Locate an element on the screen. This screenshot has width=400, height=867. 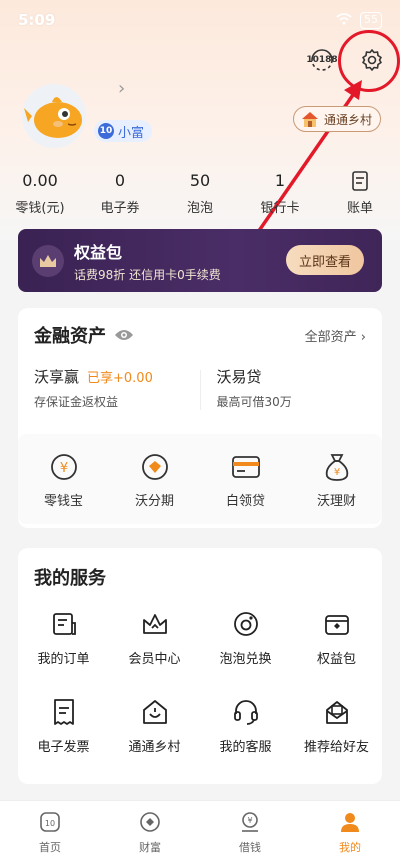
money-bag-icon: ¥ is located at coordinates (336, 467).